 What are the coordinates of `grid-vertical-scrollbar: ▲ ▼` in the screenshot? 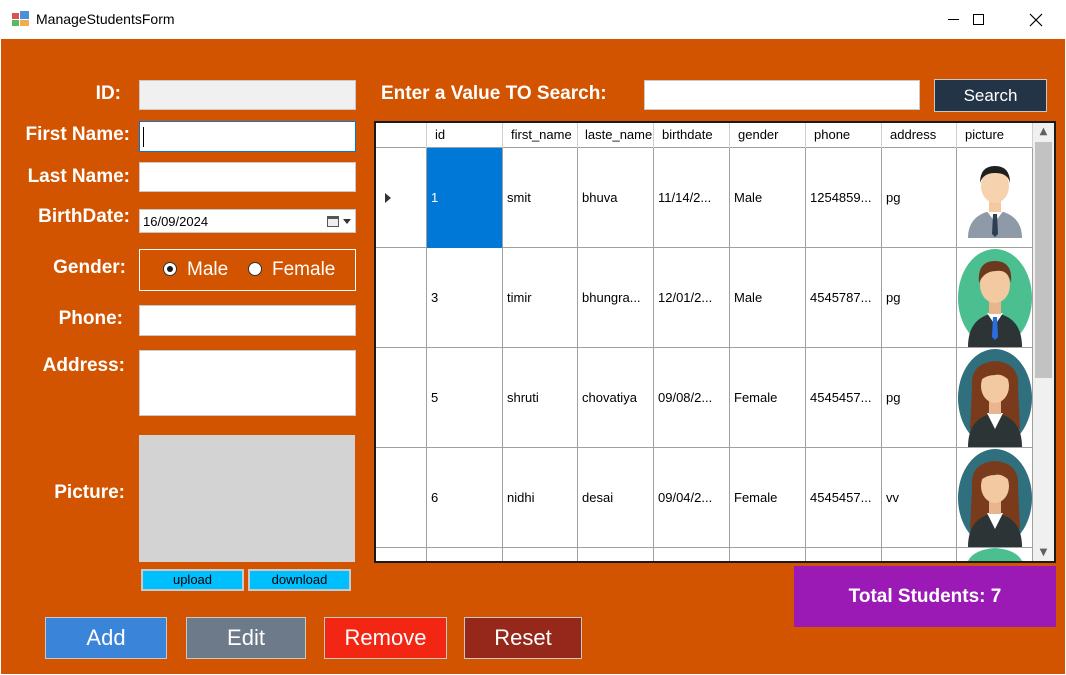 It's located at (1043, 342).